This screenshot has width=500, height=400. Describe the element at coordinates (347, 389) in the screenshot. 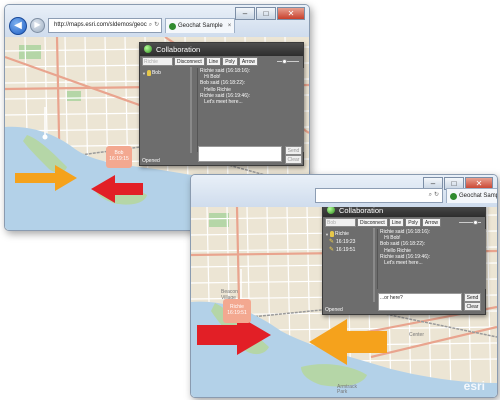

I see `map-label-park: Armtrack Park` at that location.